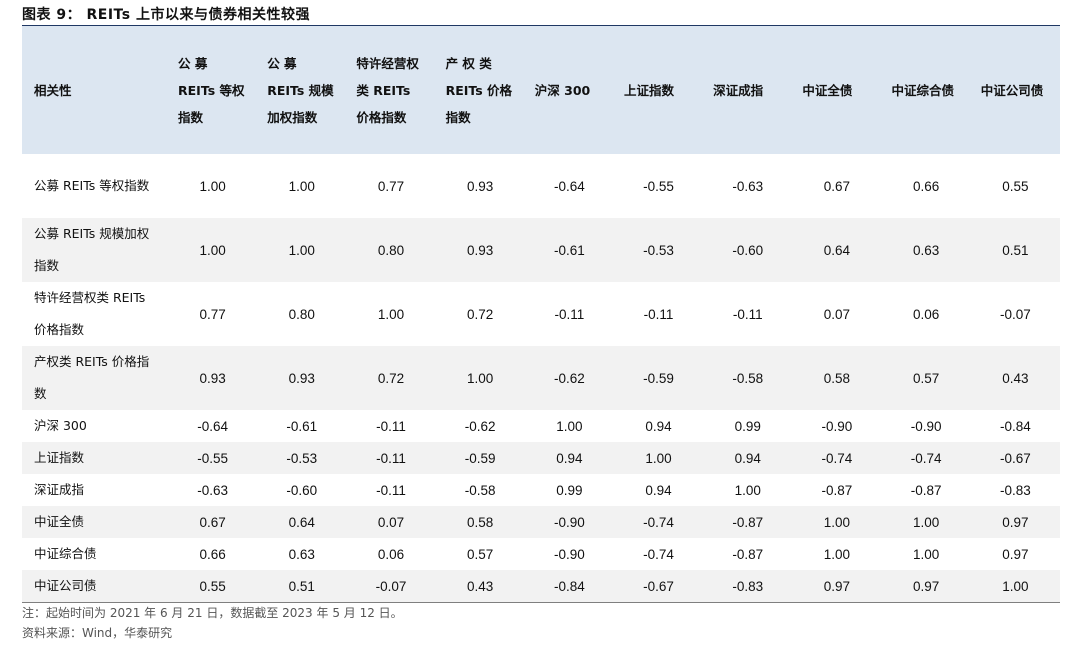  I want to click on table-cell: -0.84, so click(1015, 426).